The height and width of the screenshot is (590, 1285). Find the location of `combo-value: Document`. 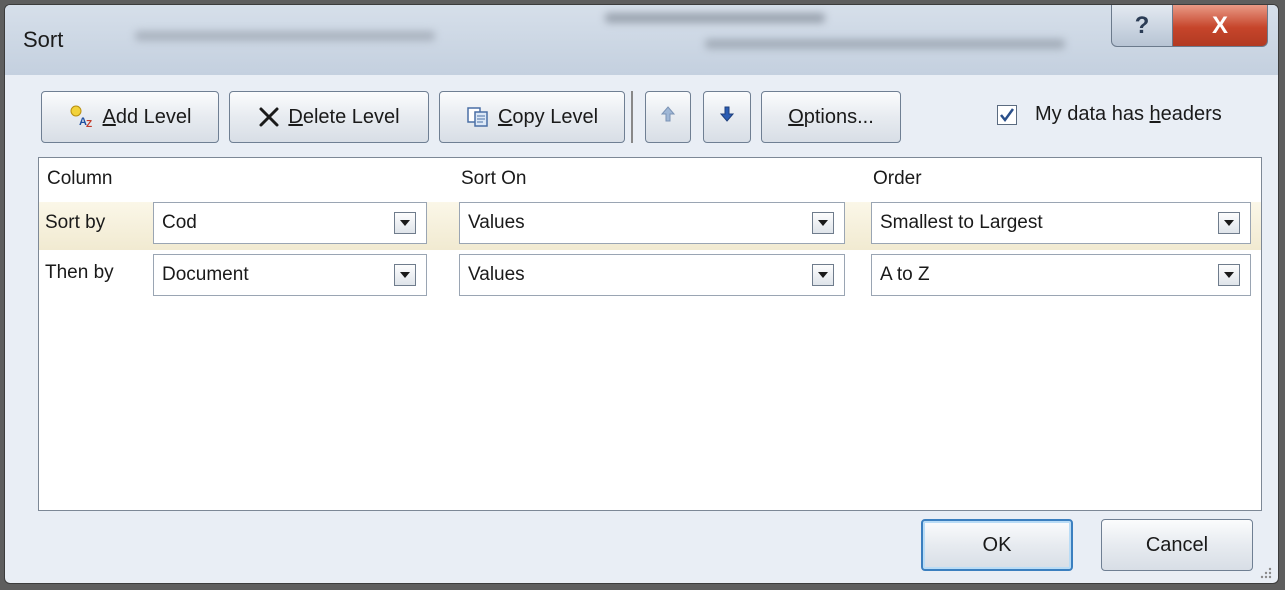

combo-value: Document is located at coordinates (205, 274).